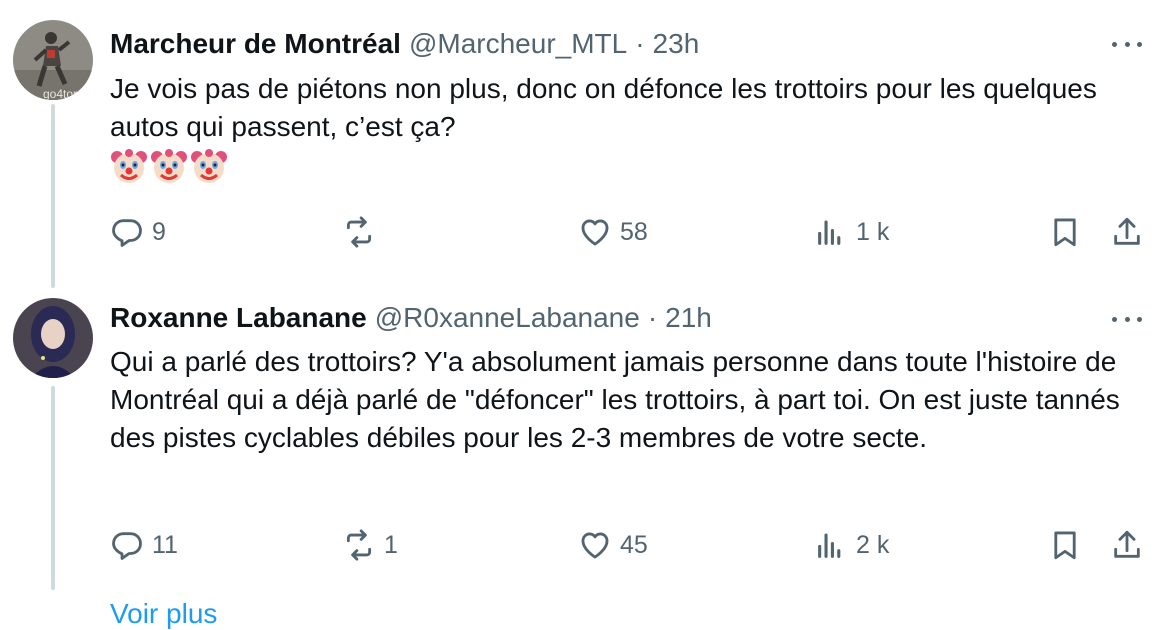  I want to click on views-count: 2 k, so click(873, 544).